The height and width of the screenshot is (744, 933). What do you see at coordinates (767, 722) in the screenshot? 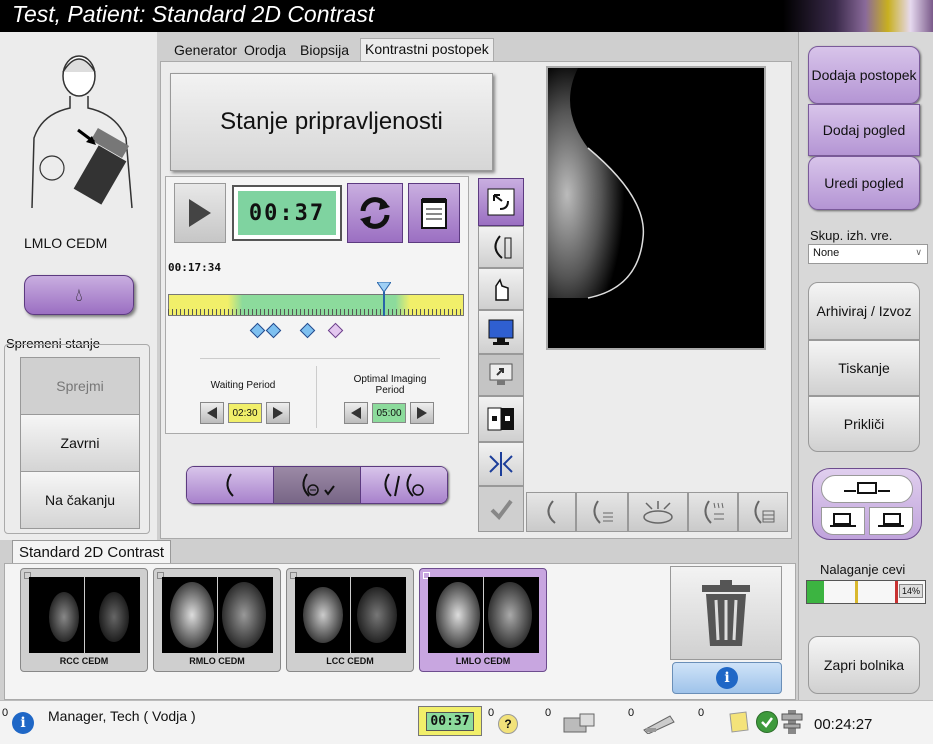
I see `system-ok-icon` at bounding box center [767, 722].